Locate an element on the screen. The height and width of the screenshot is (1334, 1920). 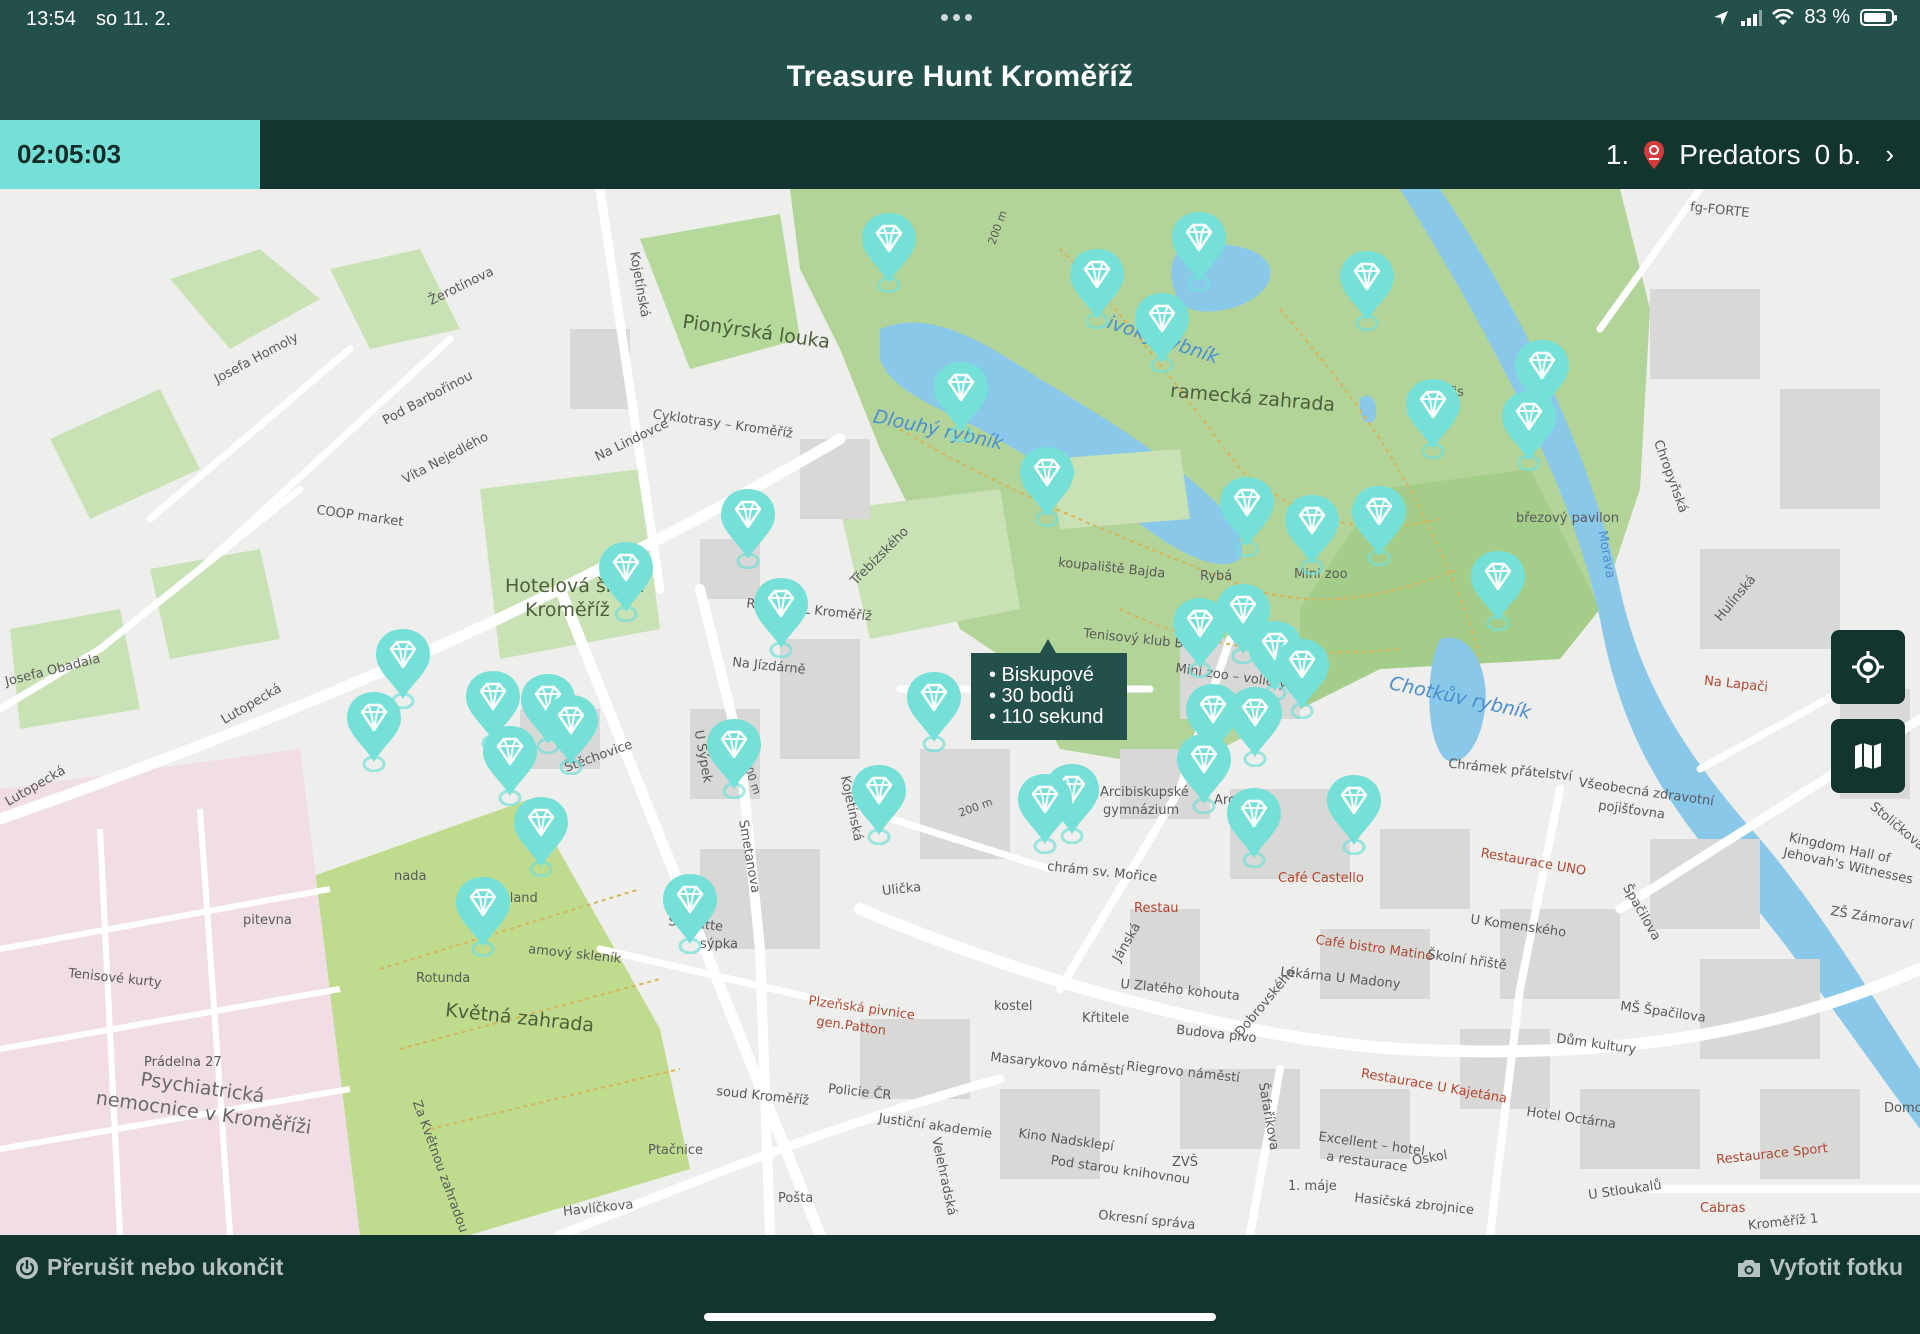
map-label-nada: nada is located at coordinates (410, 876).